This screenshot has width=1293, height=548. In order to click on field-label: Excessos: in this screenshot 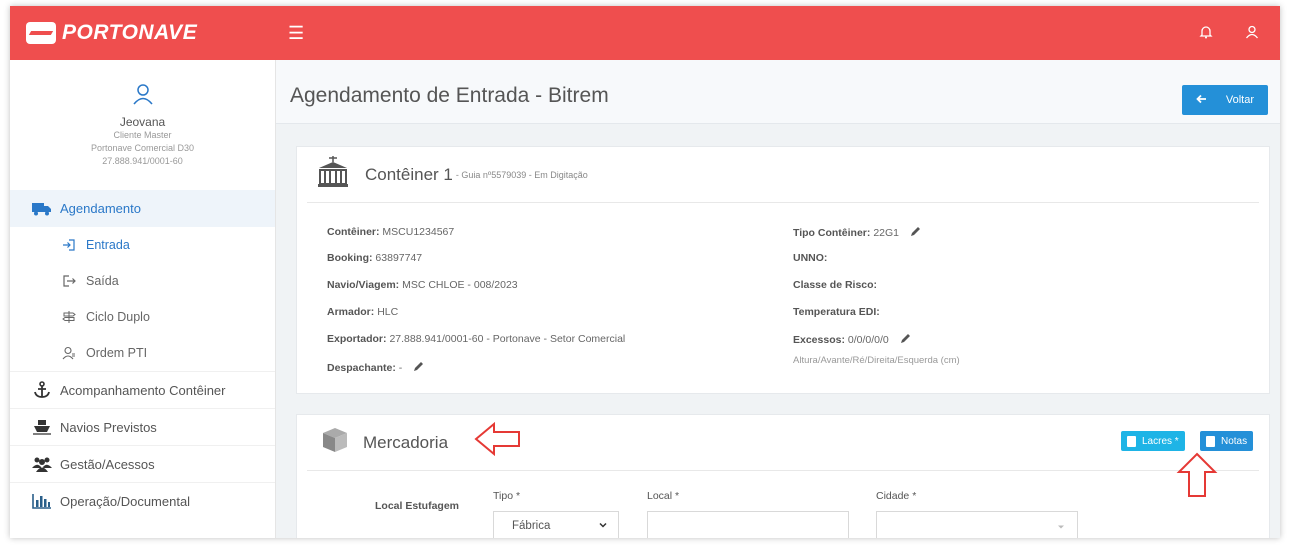, I will do `click(819, 339)`.